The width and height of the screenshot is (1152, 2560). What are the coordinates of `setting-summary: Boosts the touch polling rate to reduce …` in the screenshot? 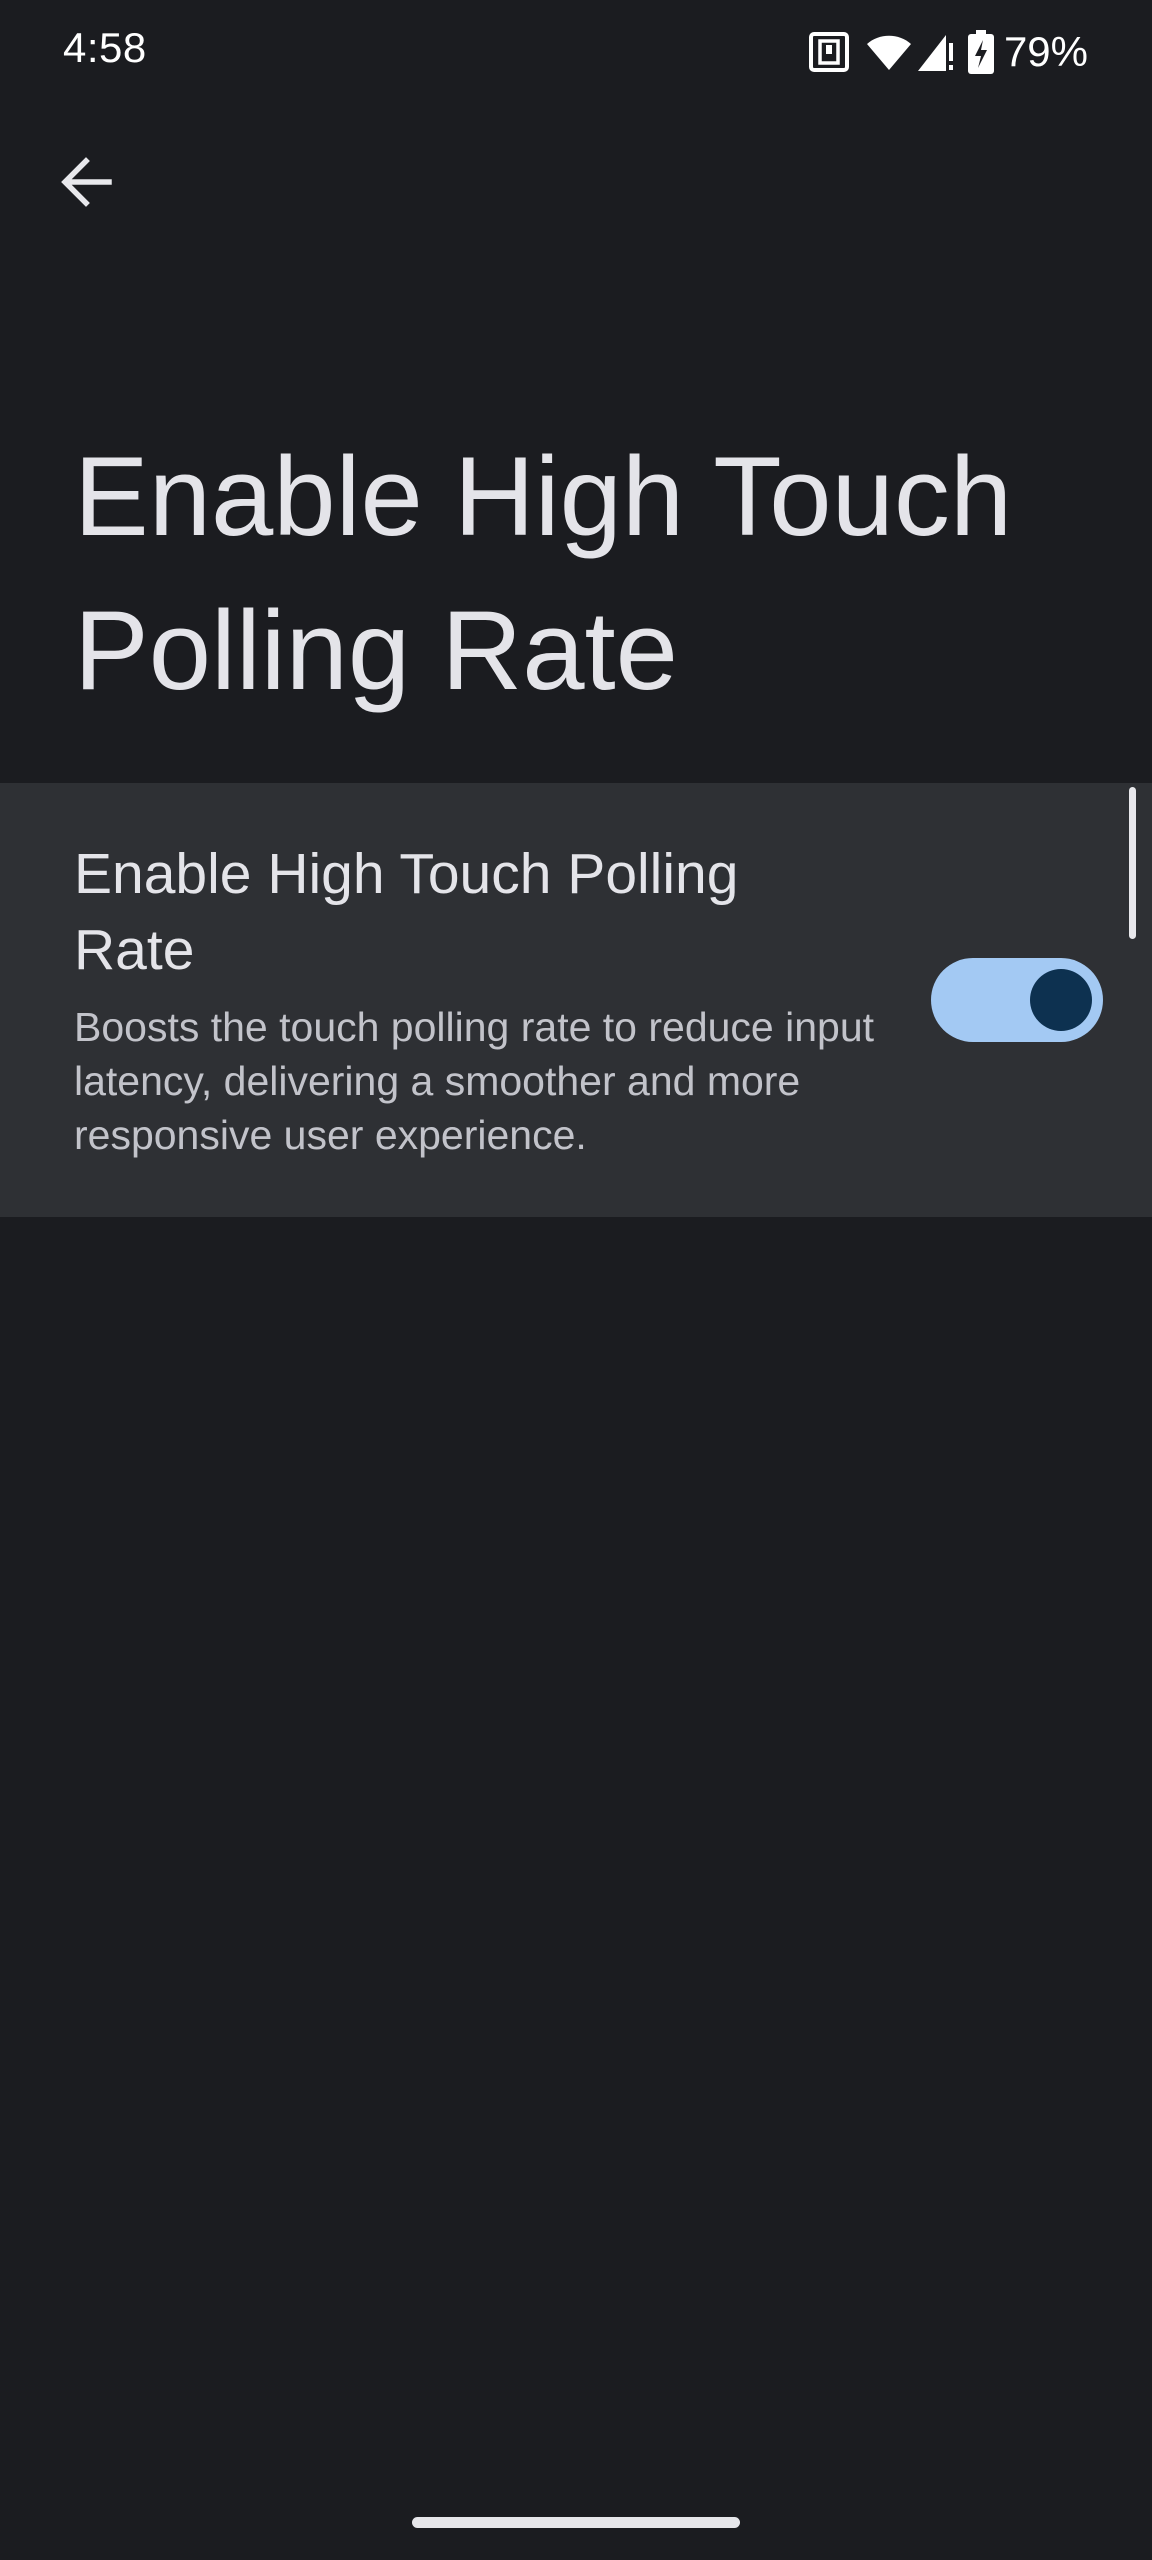 It's located at (474, 1081).